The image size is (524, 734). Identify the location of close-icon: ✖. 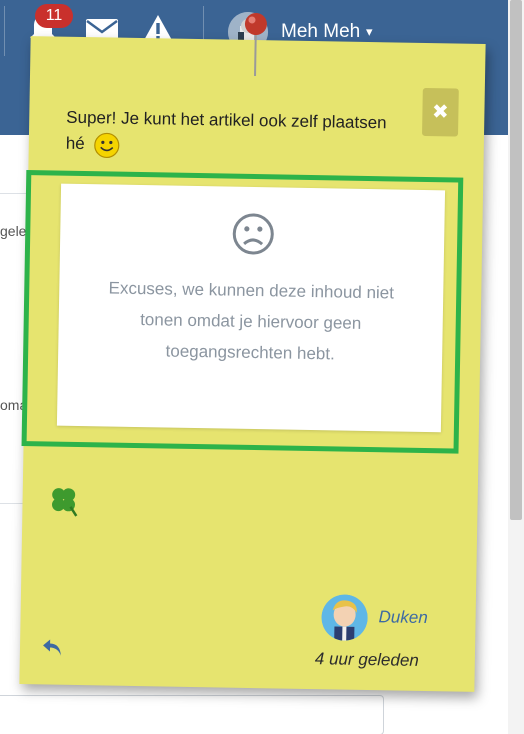
(440, 112).